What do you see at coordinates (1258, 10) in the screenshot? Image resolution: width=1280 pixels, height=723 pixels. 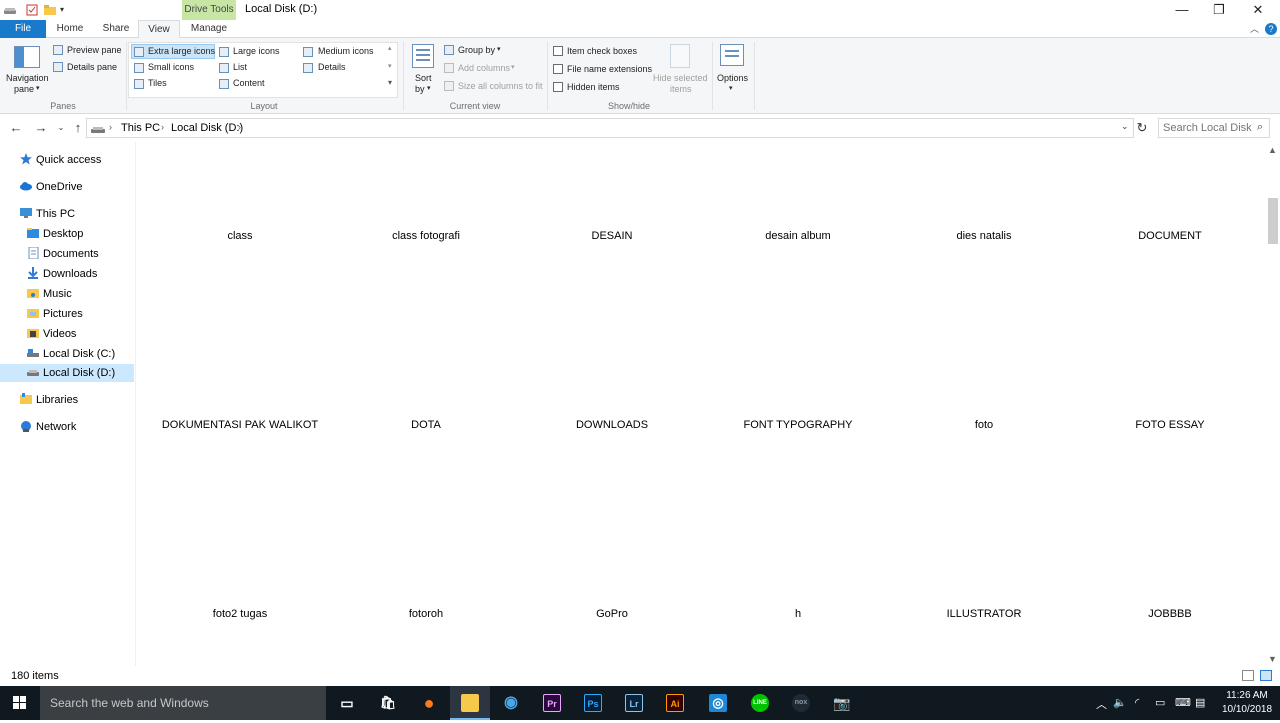 I see `close-button: ✕` at bounding box center [1258, 10].